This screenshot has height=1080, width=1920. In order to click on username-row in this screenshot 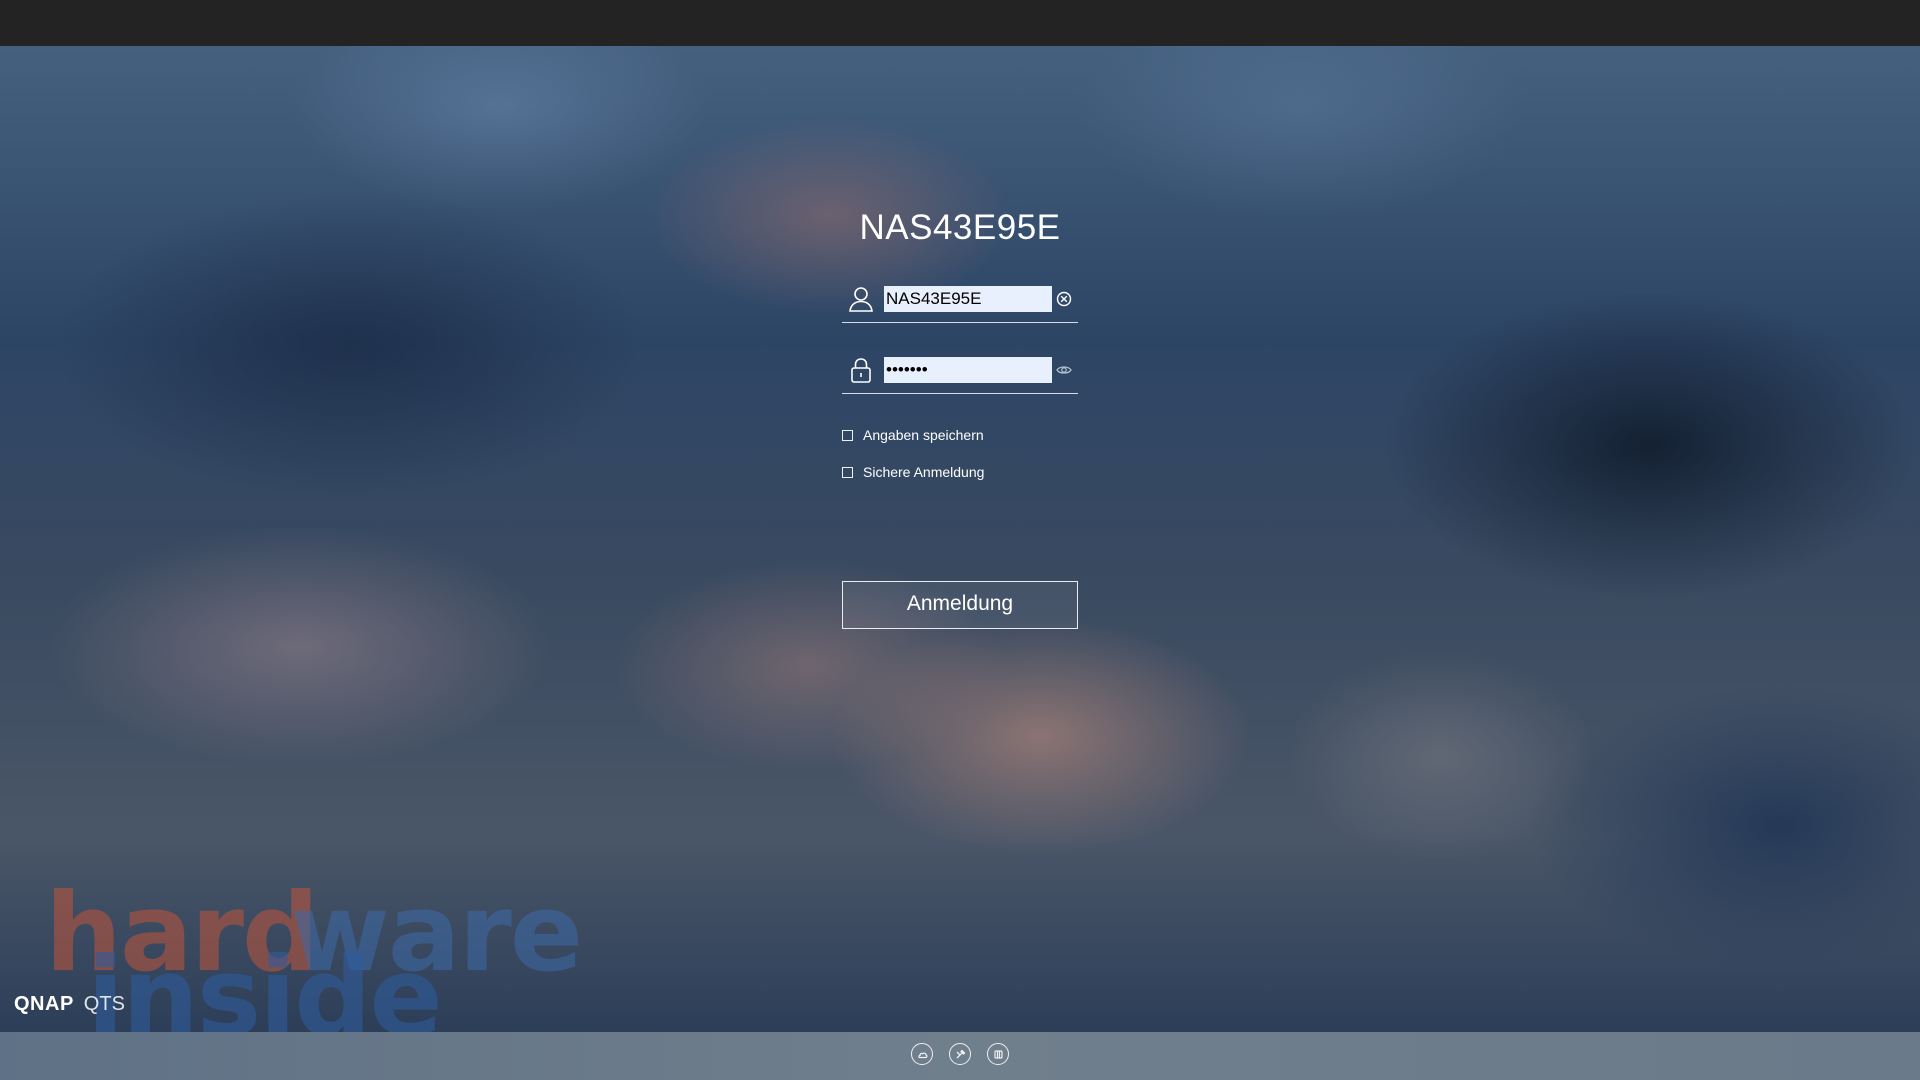, I will do `click(960, 301)`.